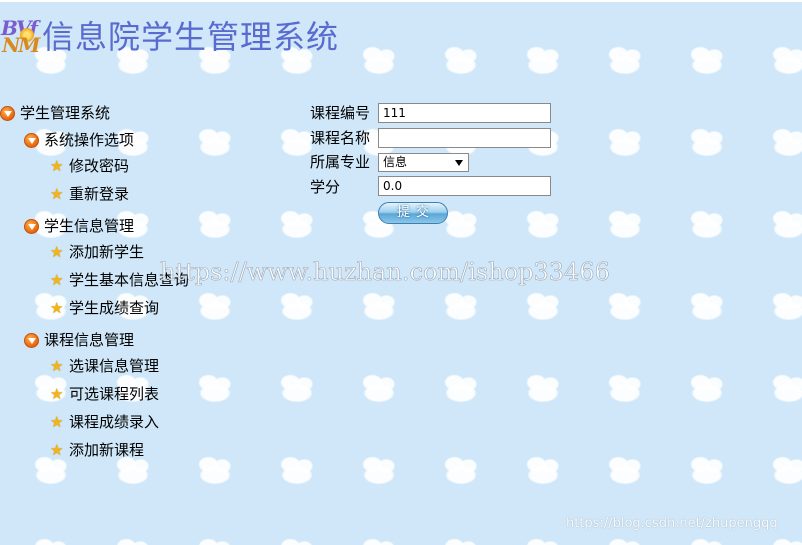 The width and height of the screenshot is (802, 545). I want to click on credit-input: 0.0, so click(464, 186).